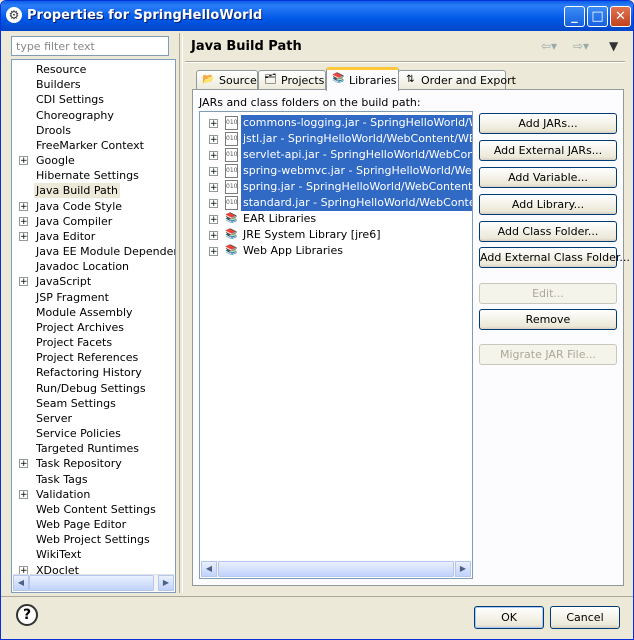  I want to click on remove-button: Remove, so click(548, 319).